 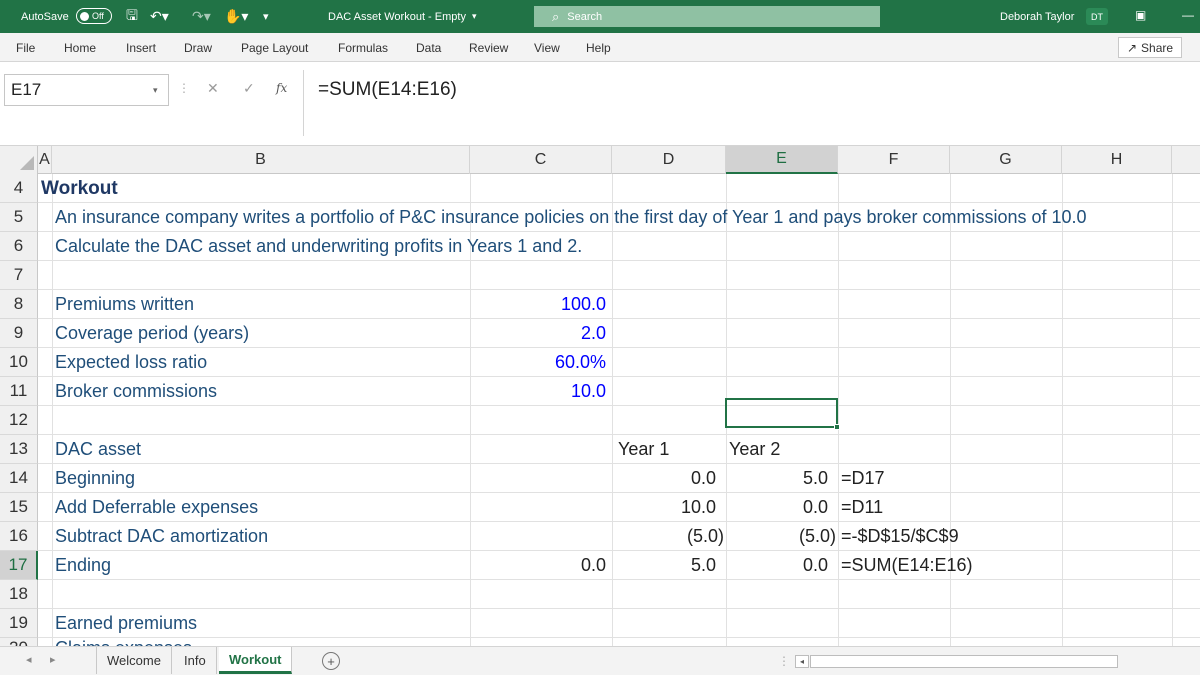 What do you see at coordinates (19, 217) in the screenshot?
I see `row-header: 5` at bounding box center [19, 217].